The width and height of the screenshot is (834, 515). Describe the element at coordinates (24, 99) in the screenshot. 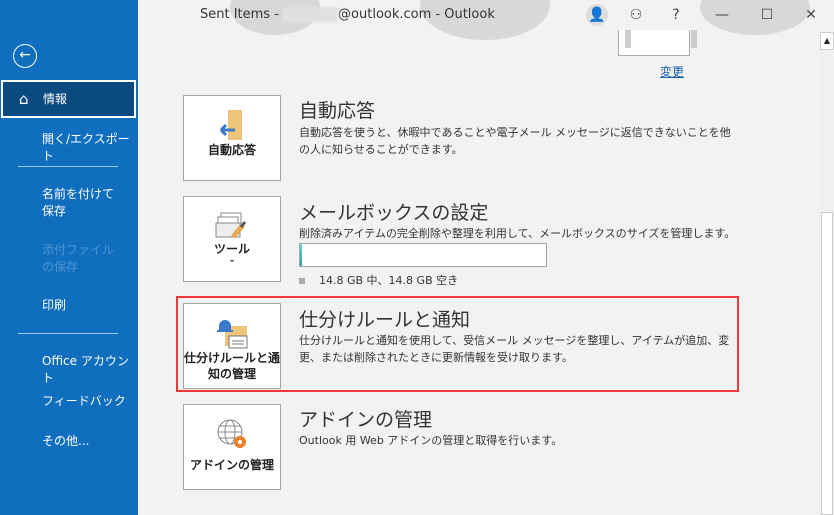

I see `home-icon: ⌂` at that location.